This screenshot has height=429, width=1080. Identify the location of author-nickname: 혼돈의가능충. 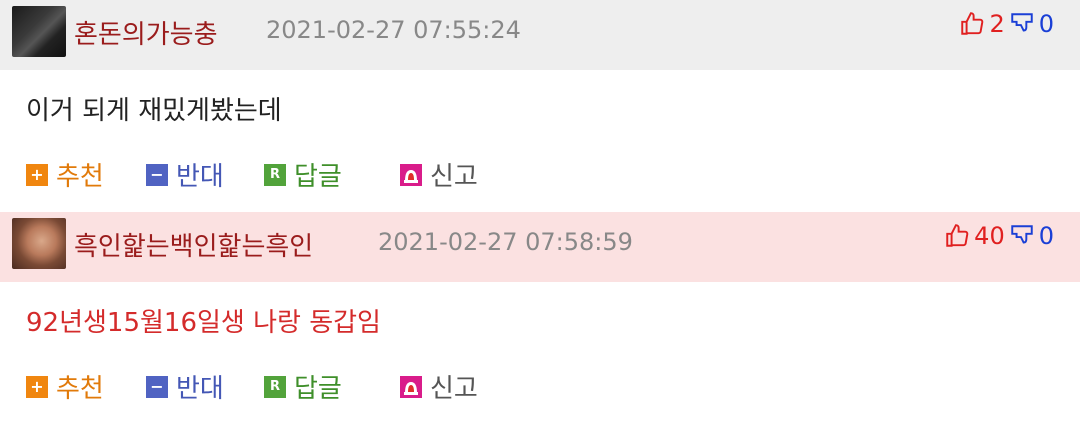
(146, 32).